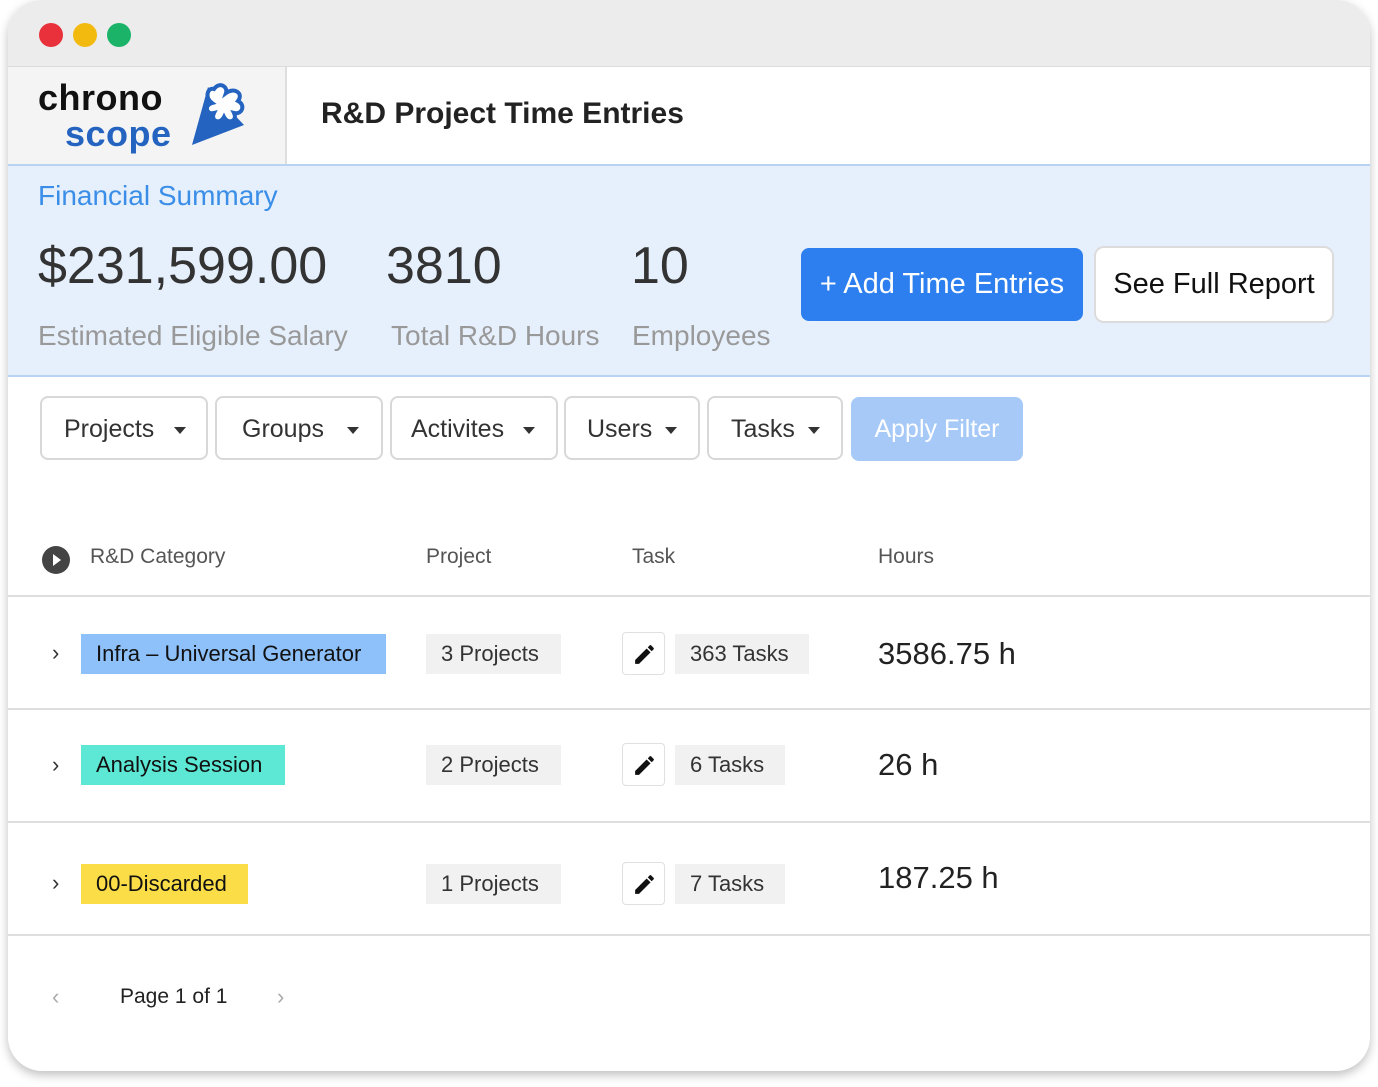  I want to click on play-circle-icon, so click(56, 560).